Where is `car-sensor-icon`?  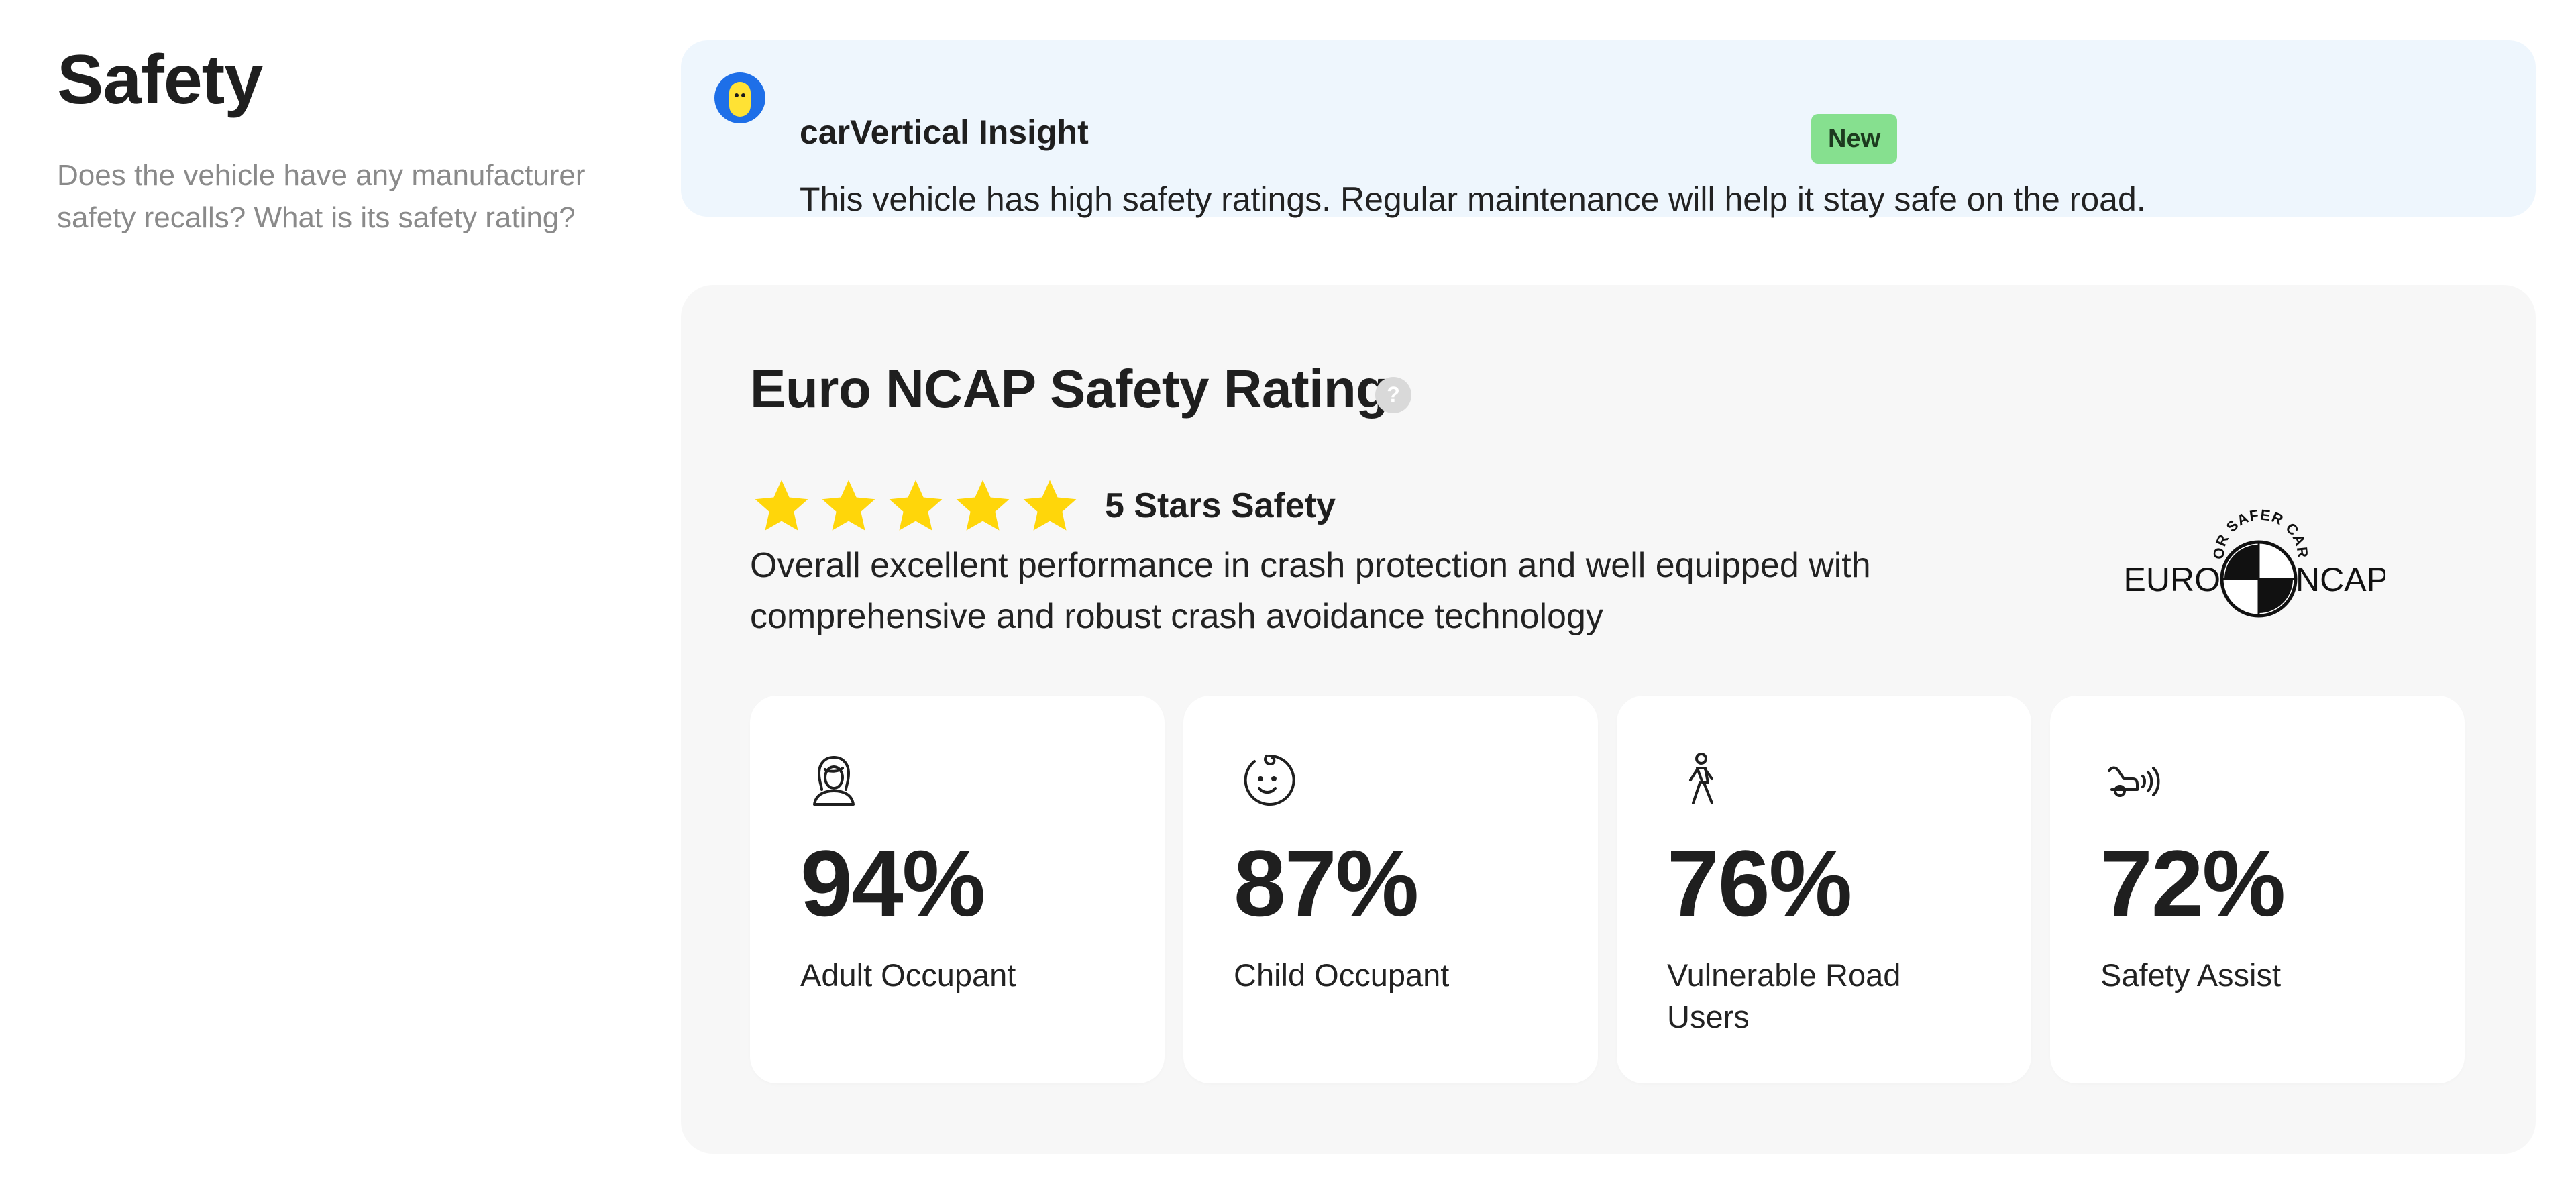 car-sensor-icon is located at coordinates (2134, 782).